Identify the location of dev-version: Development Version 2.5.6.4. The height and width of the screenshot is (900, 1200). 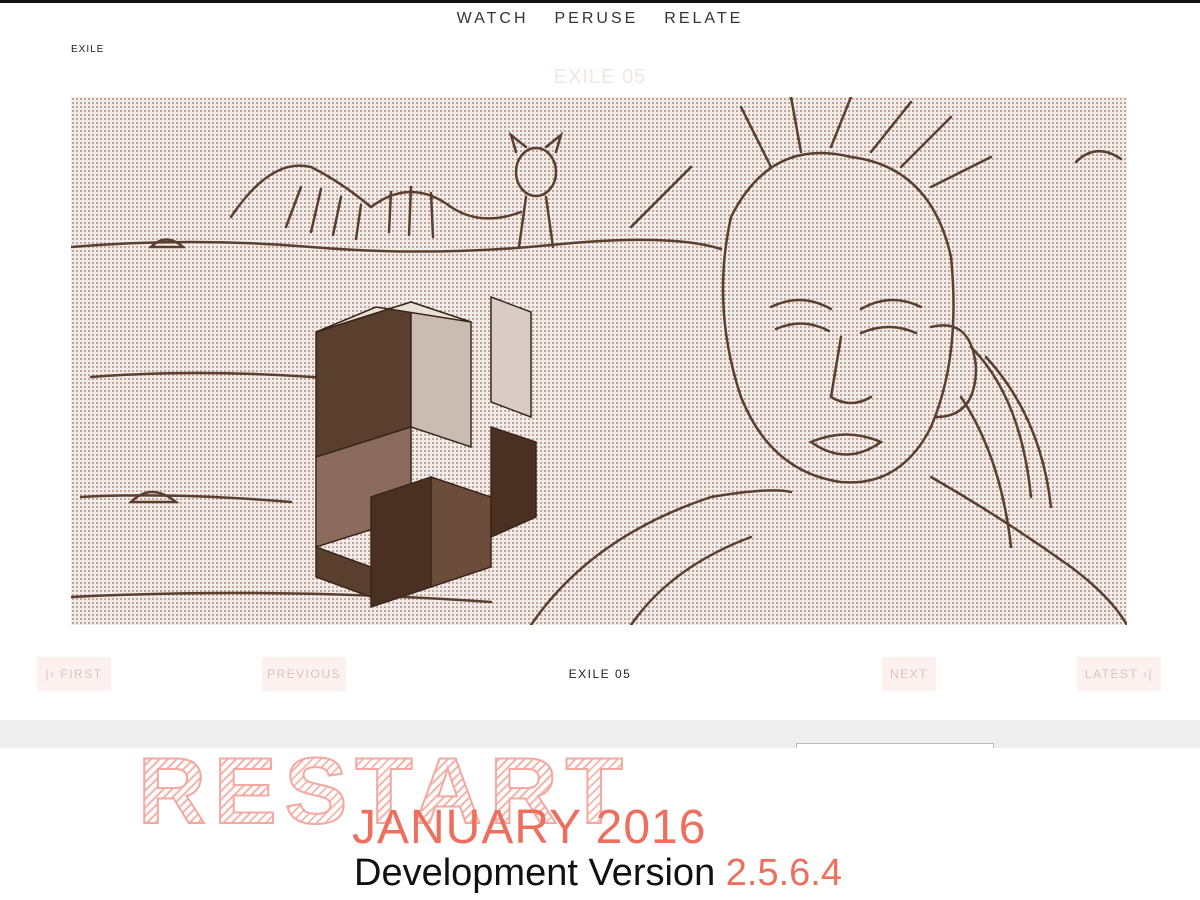
(598, 873).